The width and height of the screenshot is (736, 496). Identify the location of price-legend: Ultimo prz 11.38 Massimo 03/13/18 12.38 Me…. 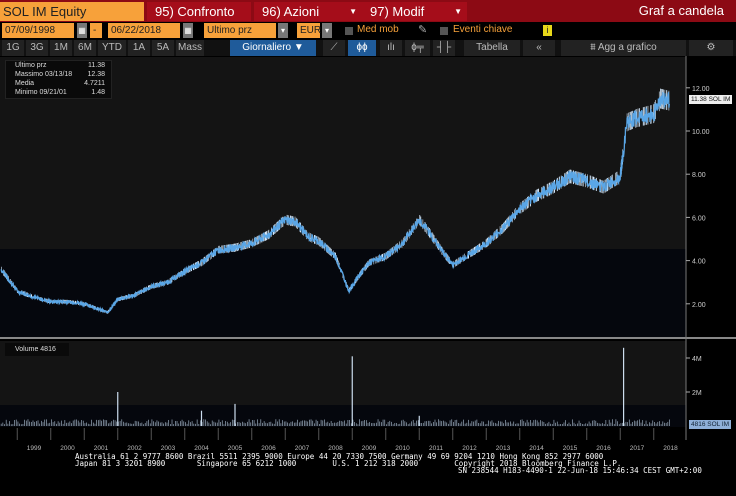
(58, 79).